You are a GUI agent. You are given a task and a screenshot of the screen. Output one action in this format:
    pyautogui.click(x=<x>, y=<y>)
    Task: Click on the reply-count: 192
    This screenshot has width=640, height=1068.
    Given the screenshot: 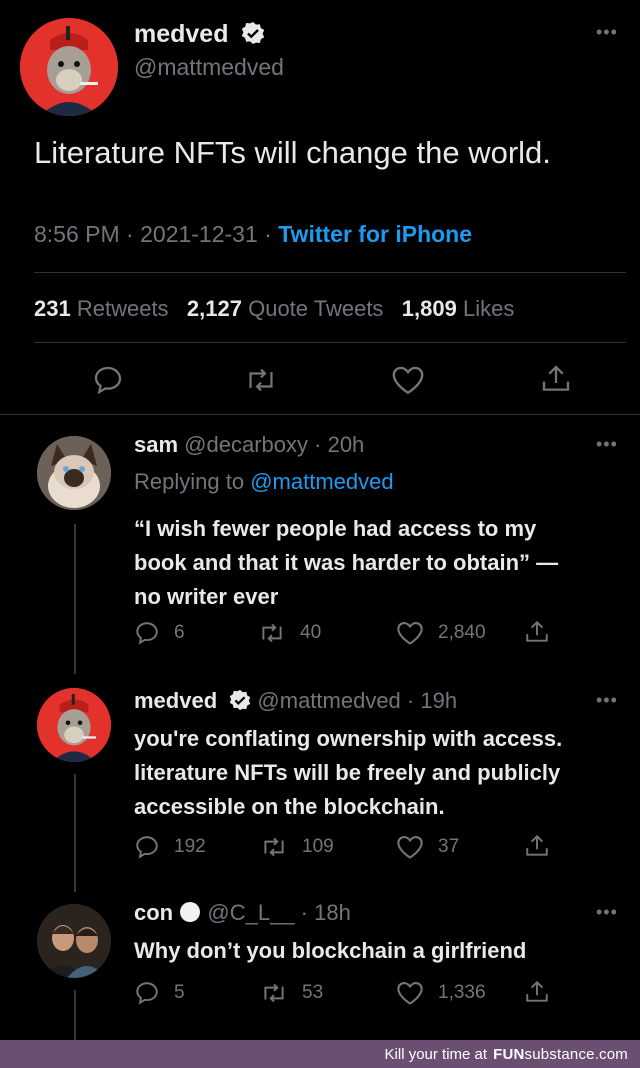 What is the action you would take?
    pyautogui.click(x=190, y=846)
    